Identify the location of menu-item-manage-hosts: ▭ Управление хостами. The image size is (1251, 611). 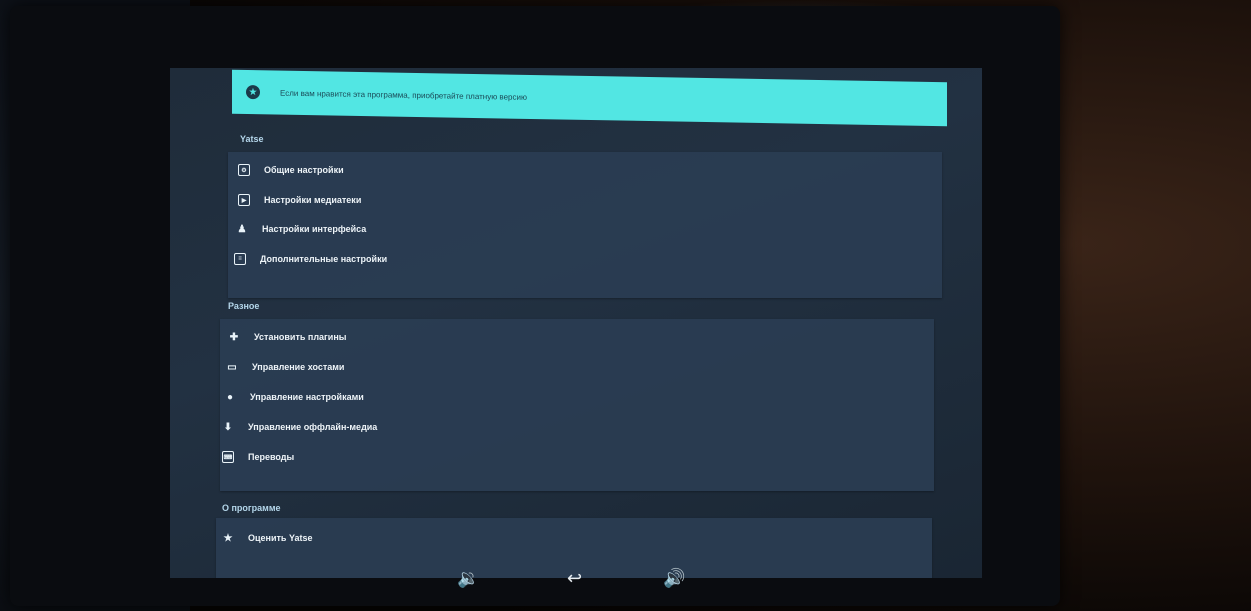
(285, 367).